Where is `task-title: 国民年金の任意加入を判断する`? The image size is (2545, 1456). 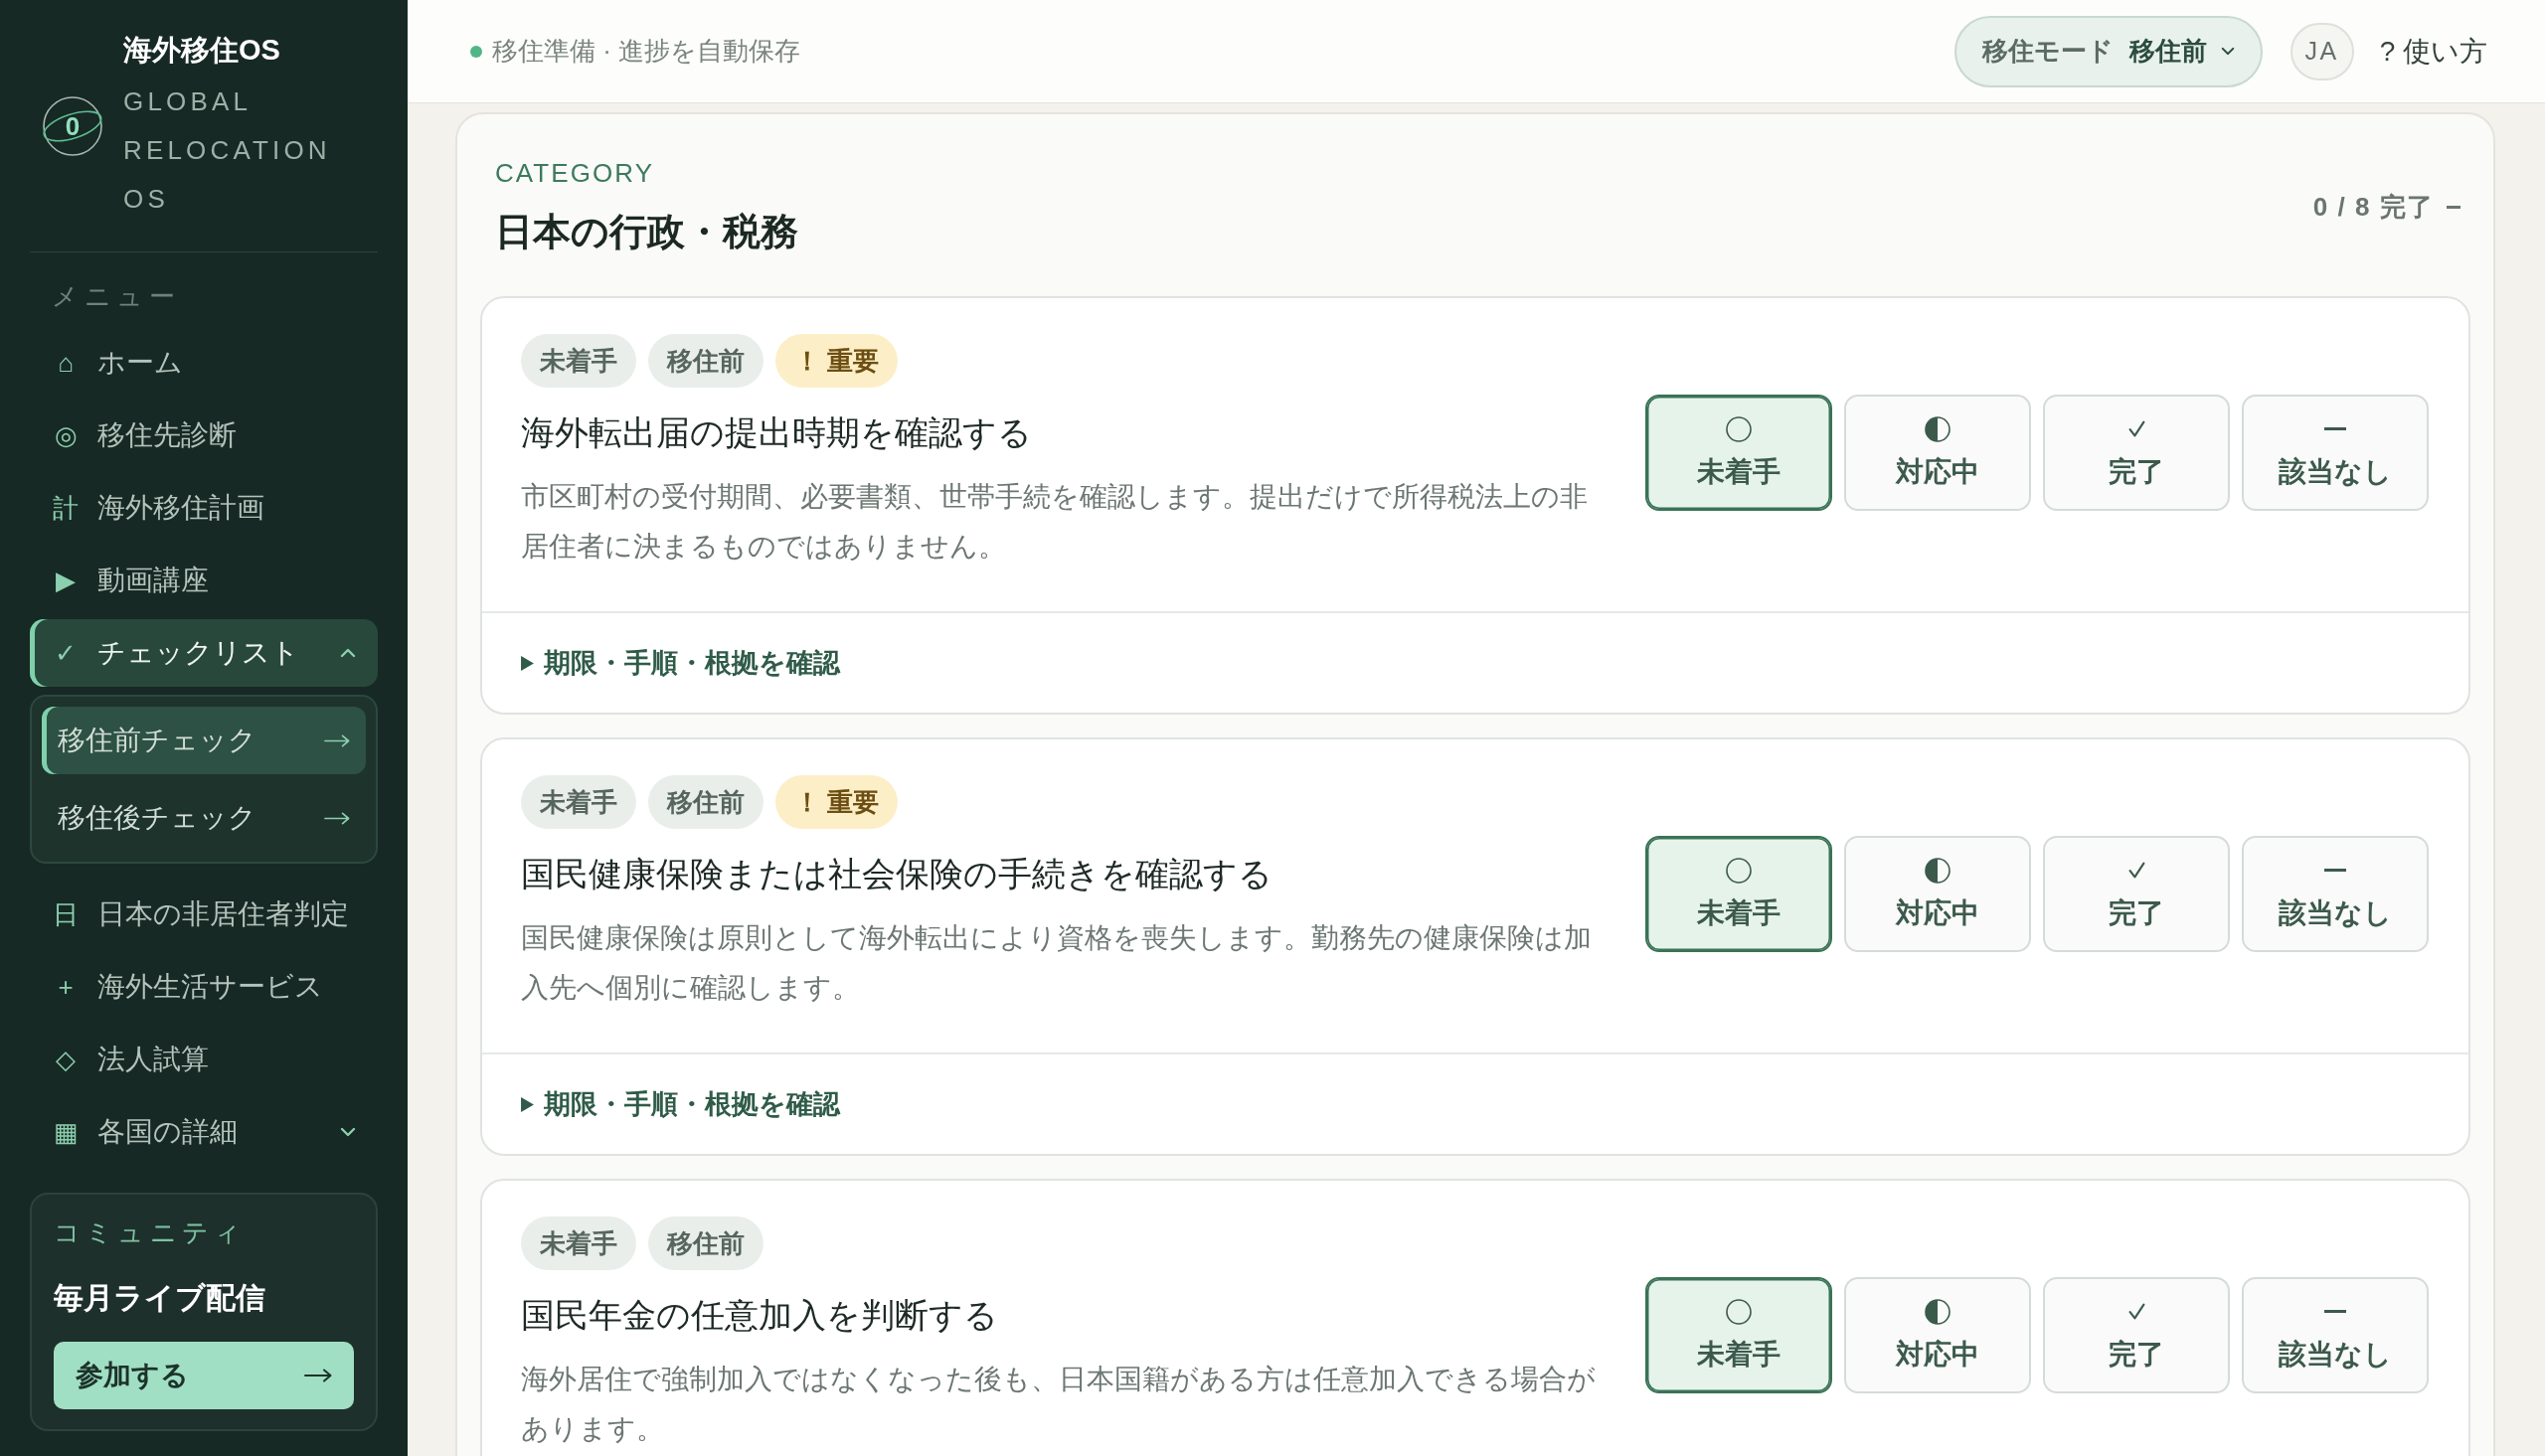 task-title: 国民年金の任意加入を判断する is located at coordinates (760, 1315).